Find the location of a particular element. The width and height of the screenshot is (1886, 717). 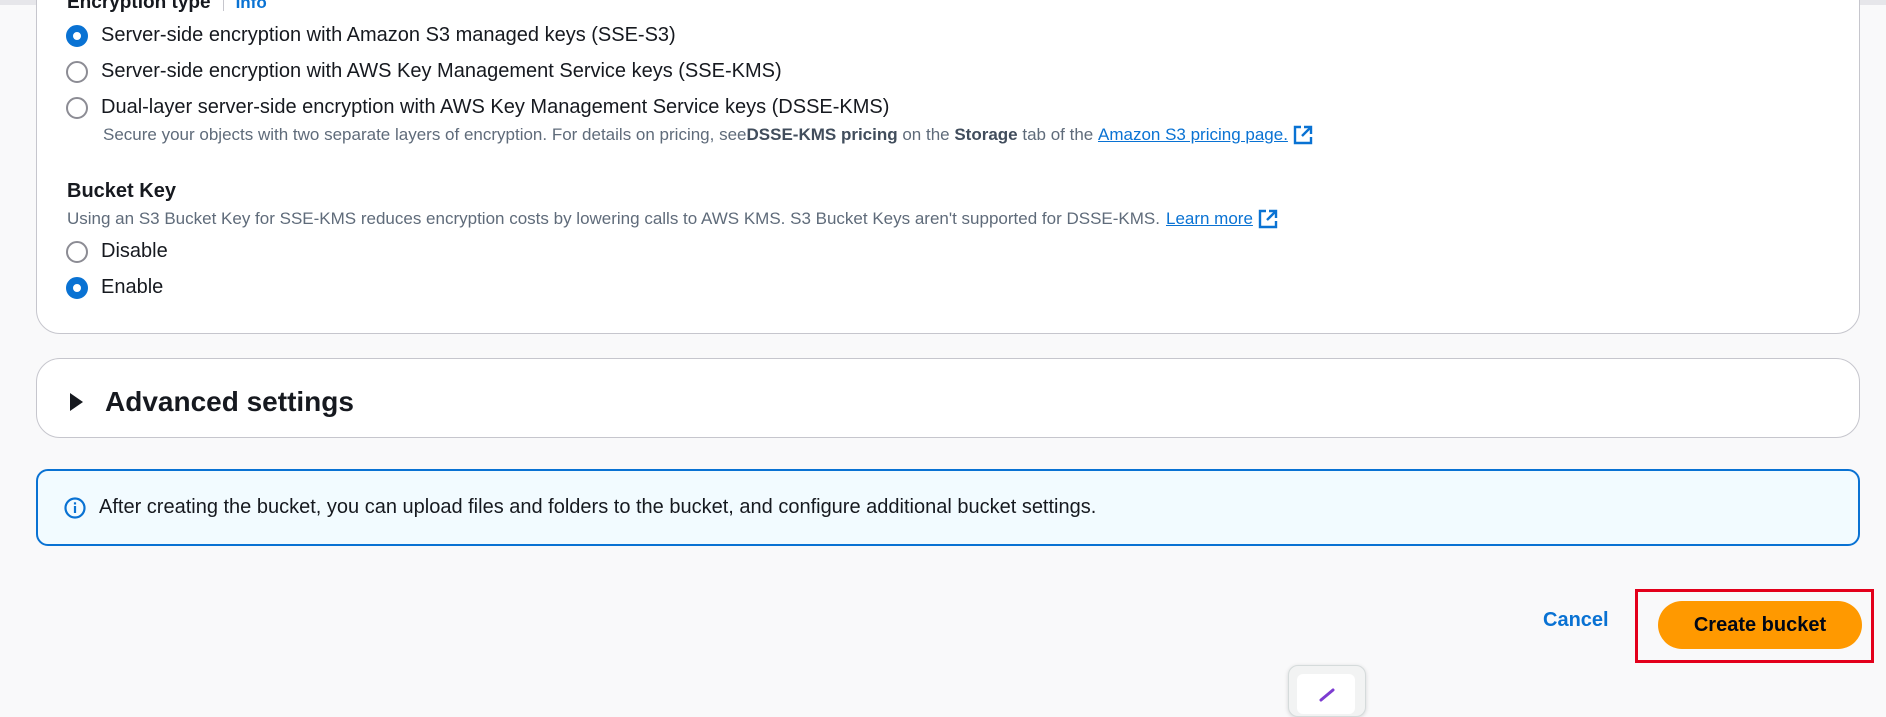

advanced-settings-toggle: Advanced settings is located at coordinates (212, 402).